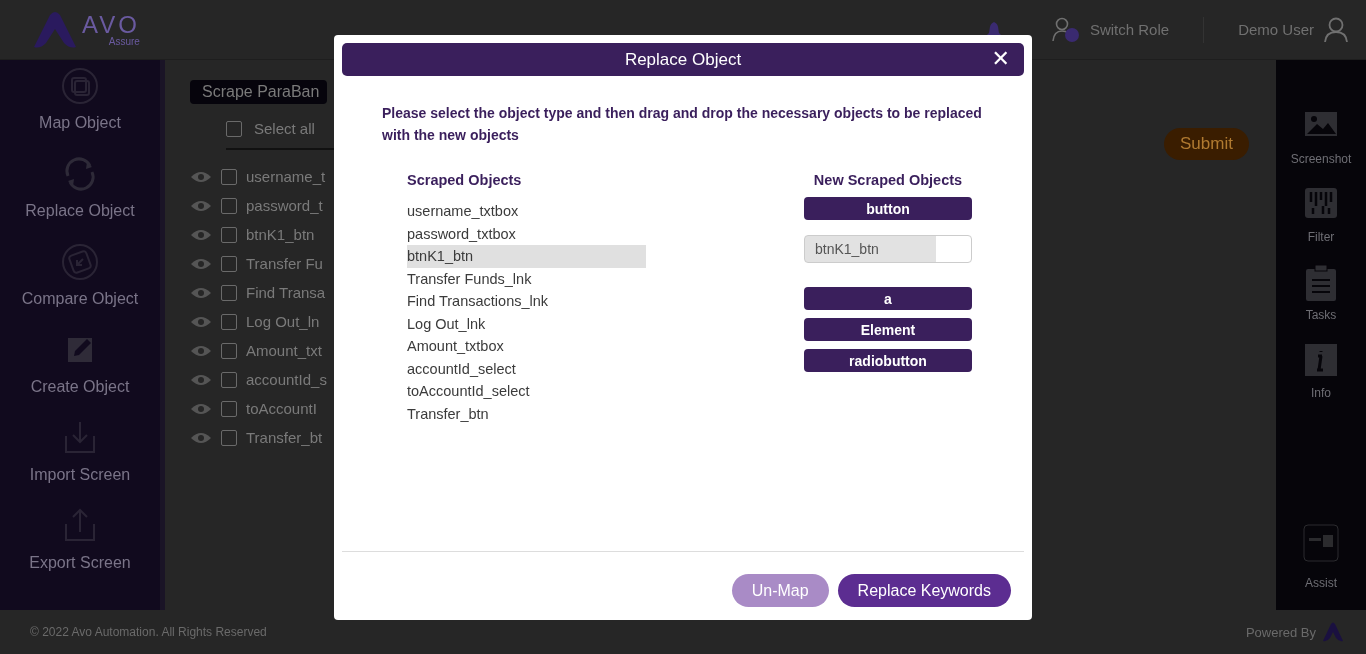 The image size is (1366, 654). Describe the element at coordinates (1065, 29) in the screenshot. I see `switch-user-icon` at that location.